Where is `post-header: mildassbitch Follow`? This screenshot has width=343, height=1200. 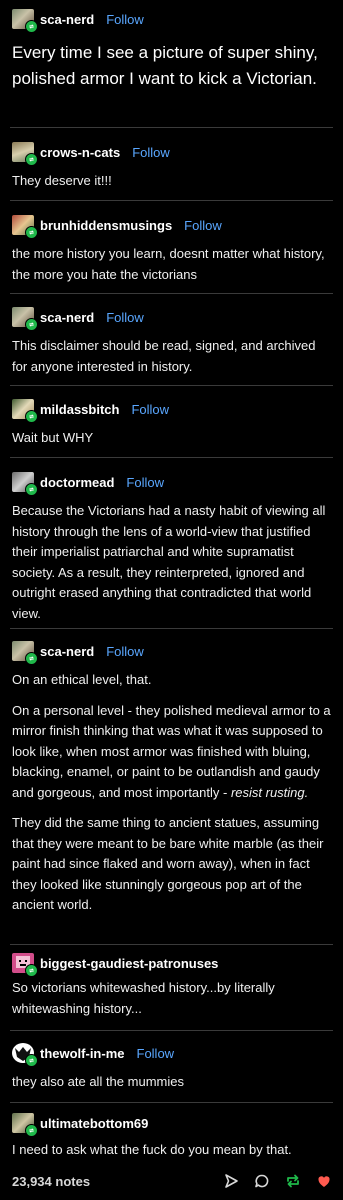 post-header: mildassbitch Follow is located at coordinates (172, 410).